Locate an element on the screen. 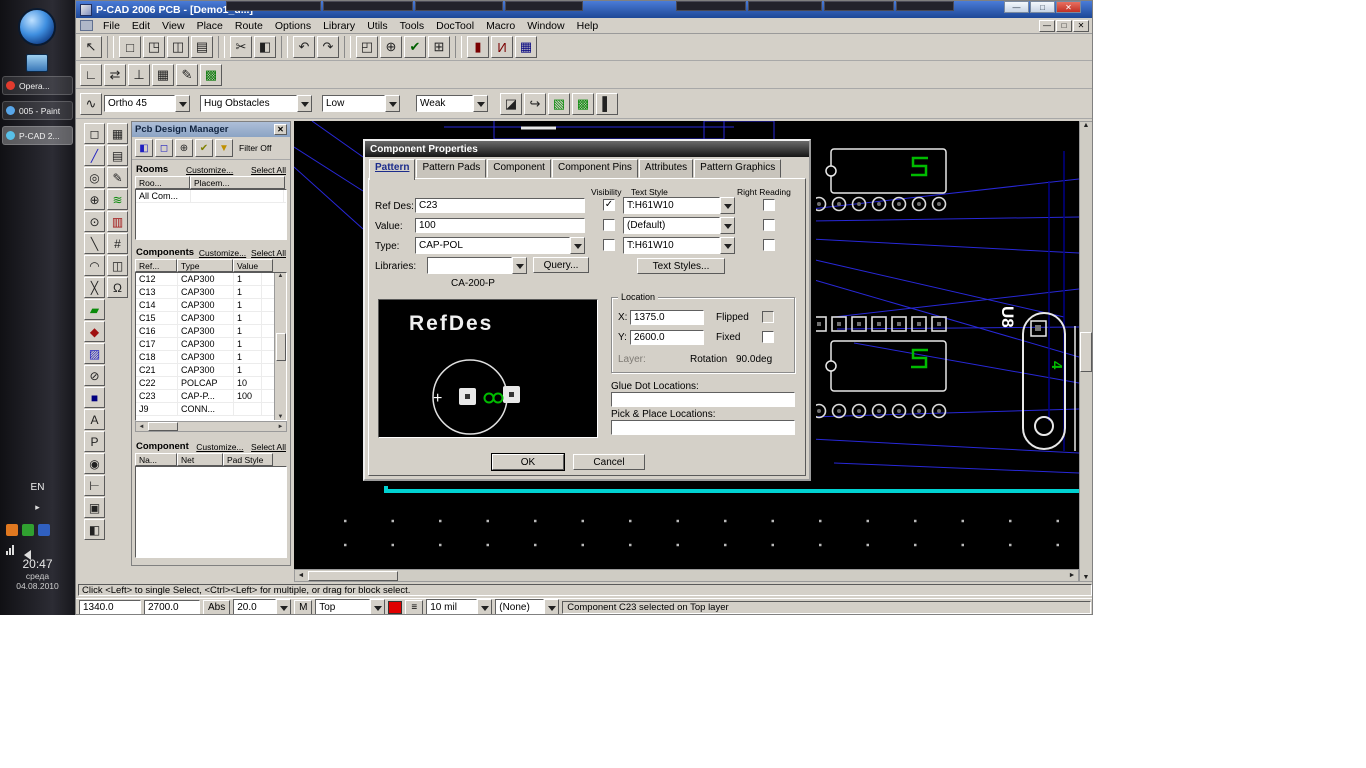 The image size is (1366, 768). design-manager-titlebar: Pcb Design Manager ✕ is located at coordinates (211, 129).